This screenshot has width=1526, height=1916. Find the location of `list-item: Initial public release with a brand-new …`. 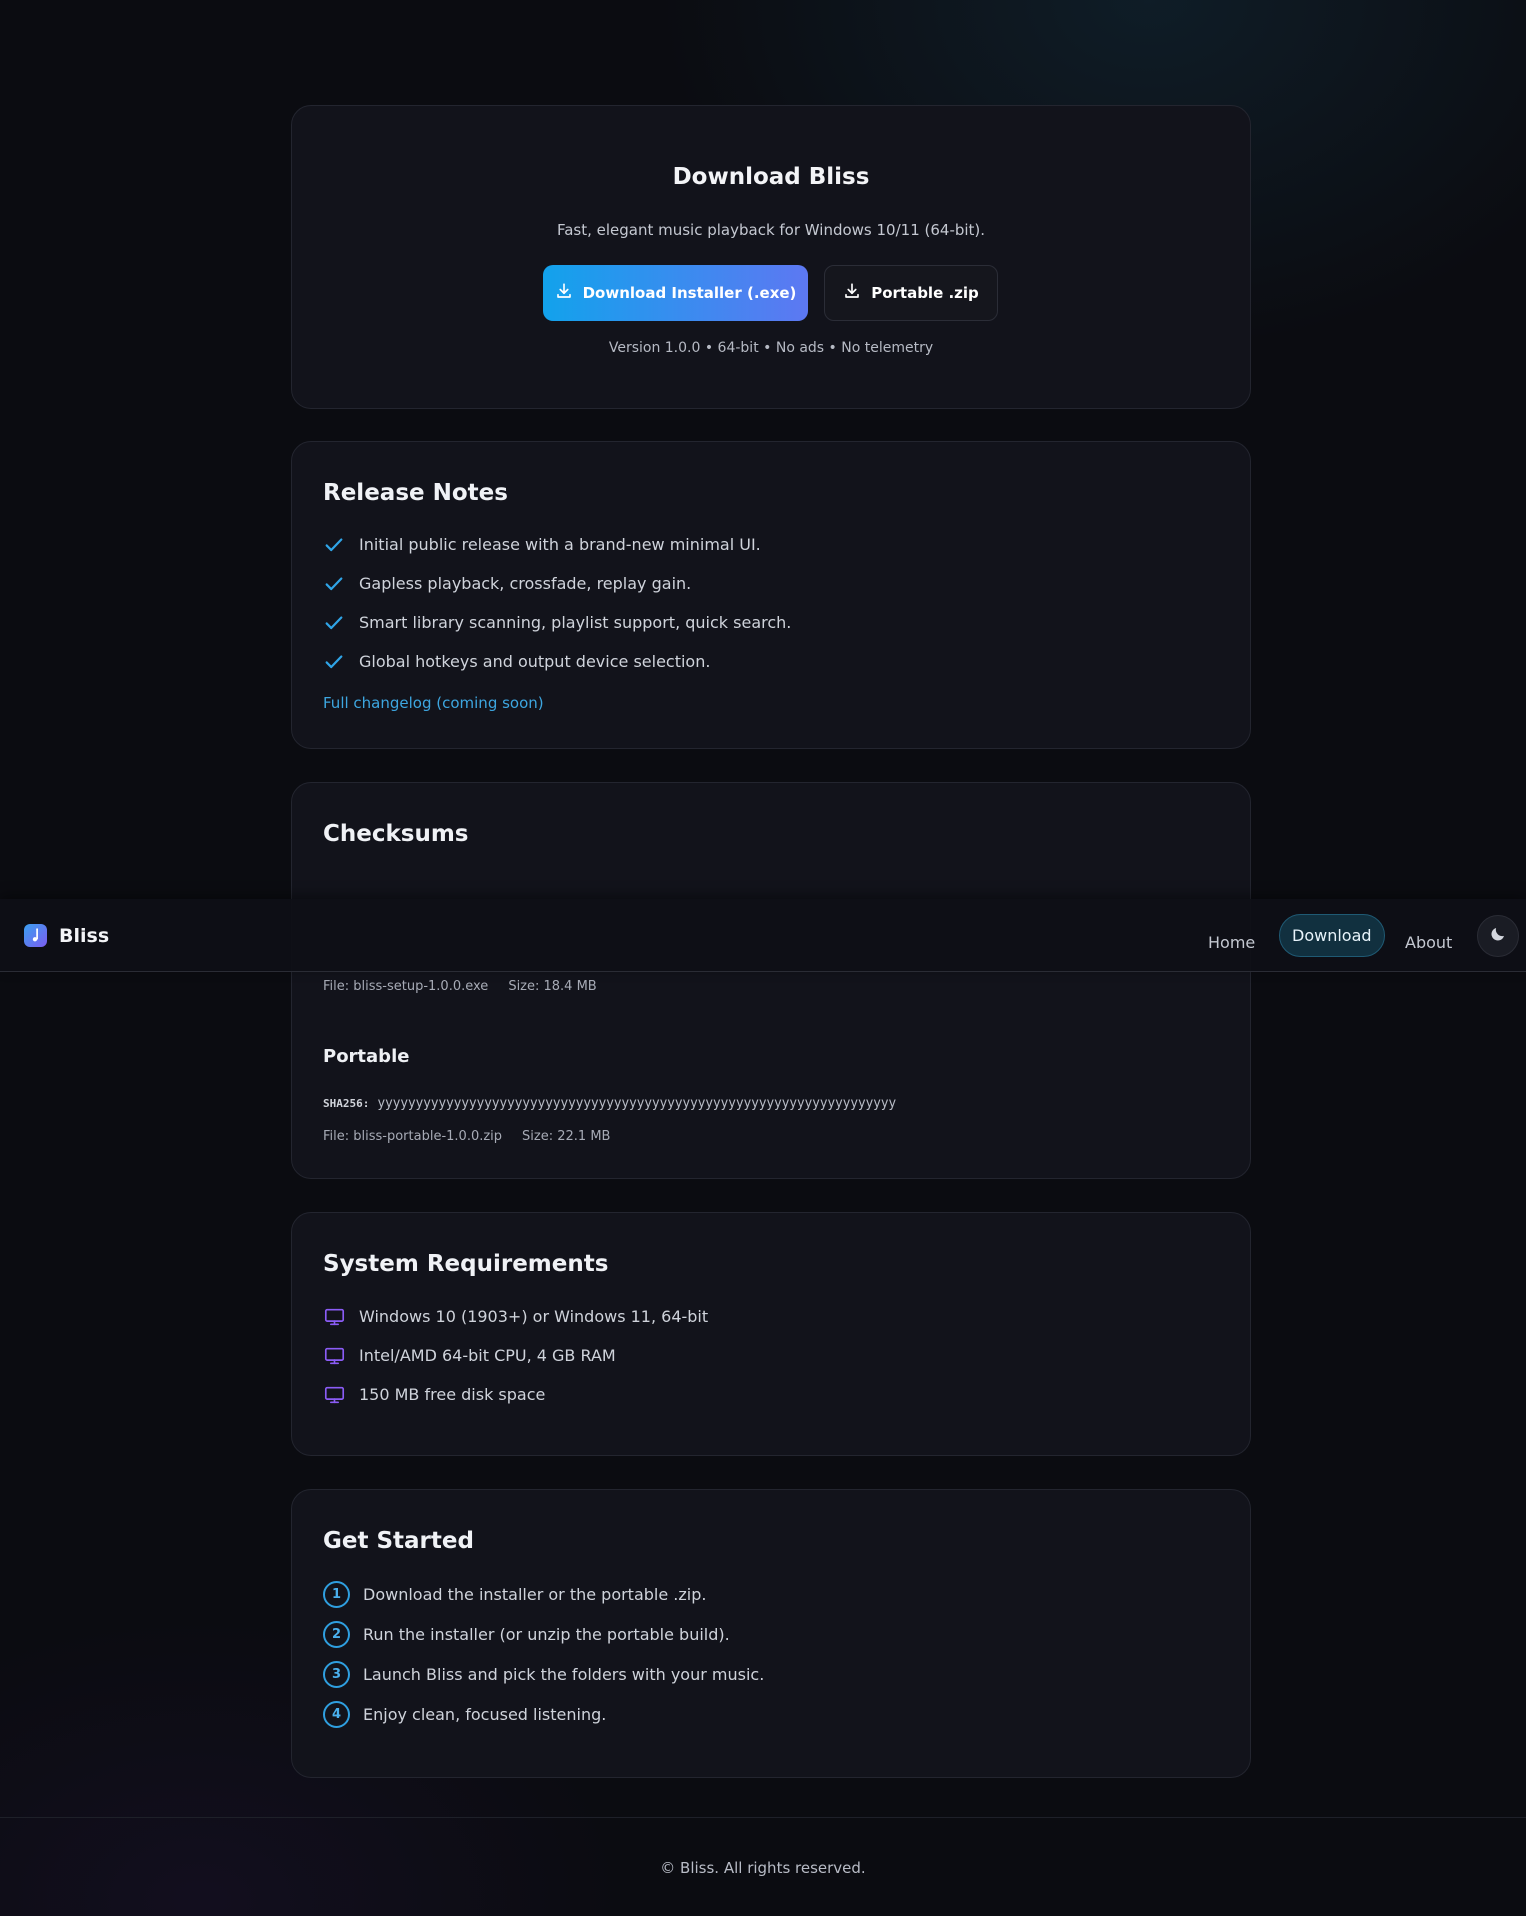

list-item: Initial public release with a brand-new … is located at coordinates (557, 544).